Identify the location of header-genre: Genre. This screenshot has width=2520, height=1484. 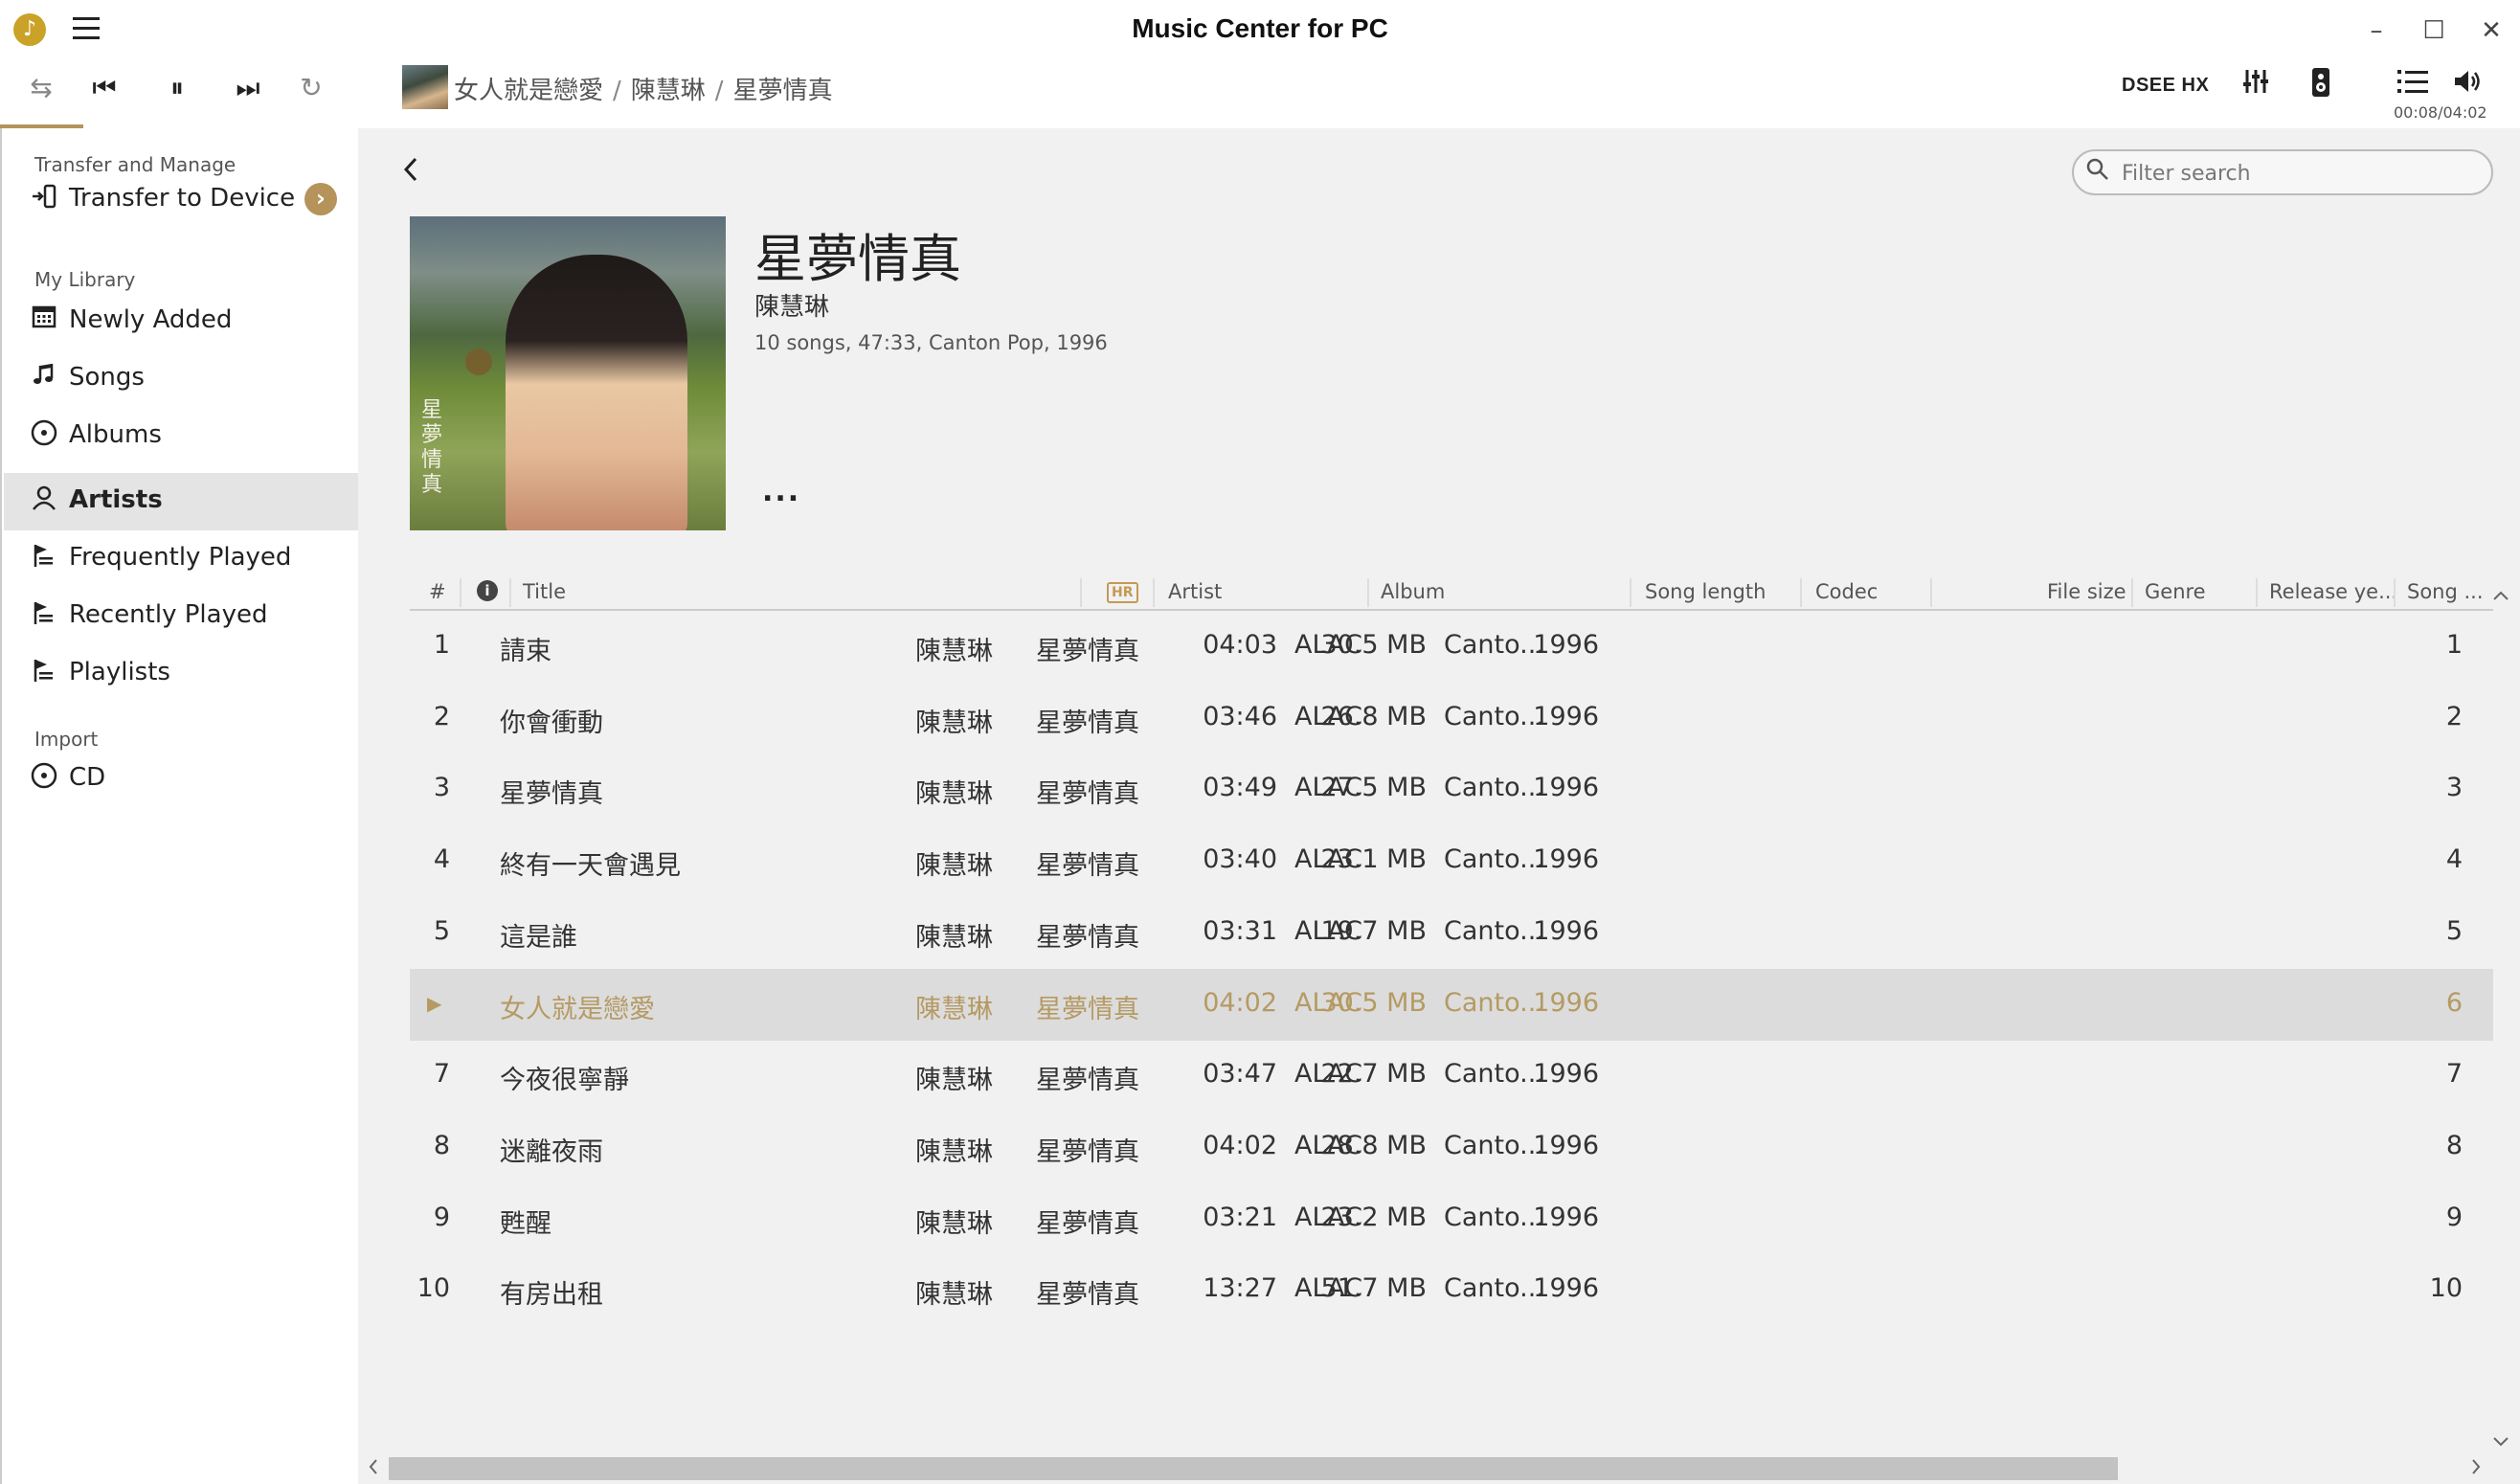
(2175, 591).